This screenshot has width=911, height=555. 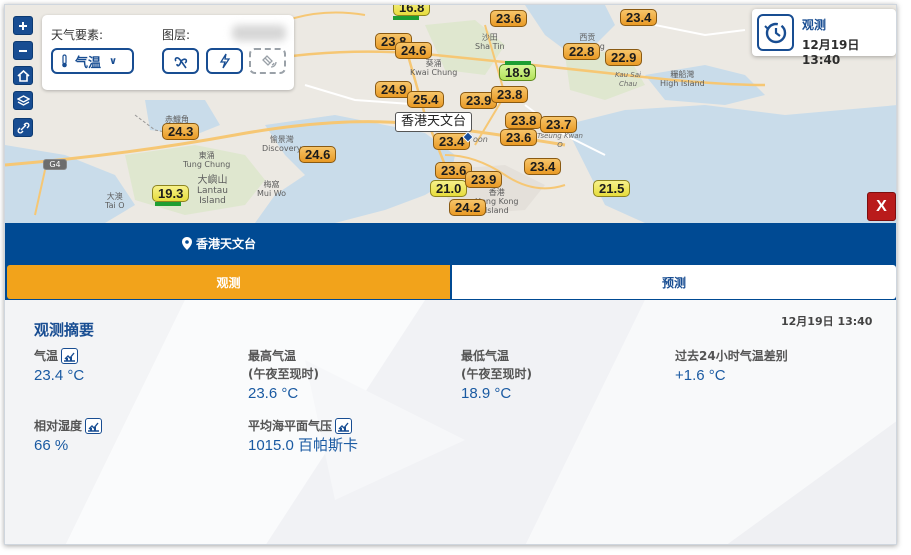 I want to click on station-name: 香港天文台, so click(x=226, y=244).